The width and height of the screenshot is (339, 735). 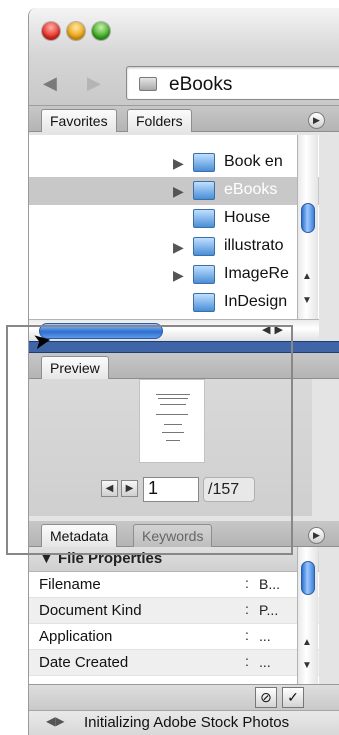 I want to click on tree-item-label: eBooks, so click(x=251, y=189).